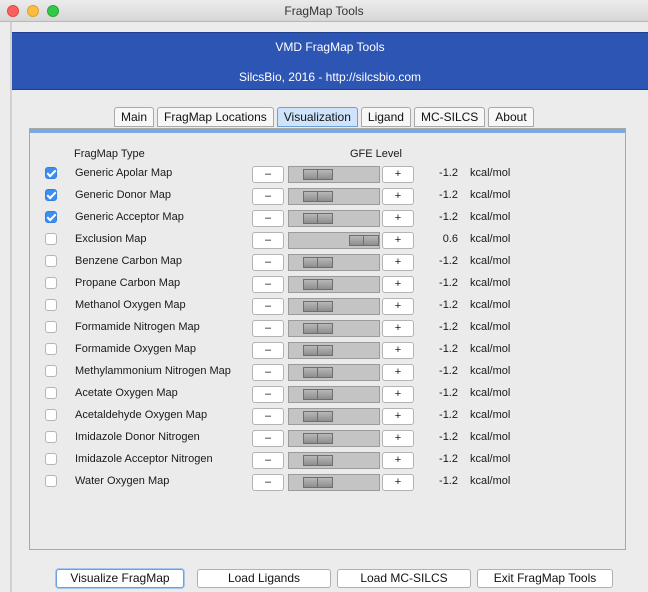  What do you see at coordinates (126, 393) in the screenshot?
I see `fragmap-label: Acetate Oxygen Map` at bounding box center [126, 393].